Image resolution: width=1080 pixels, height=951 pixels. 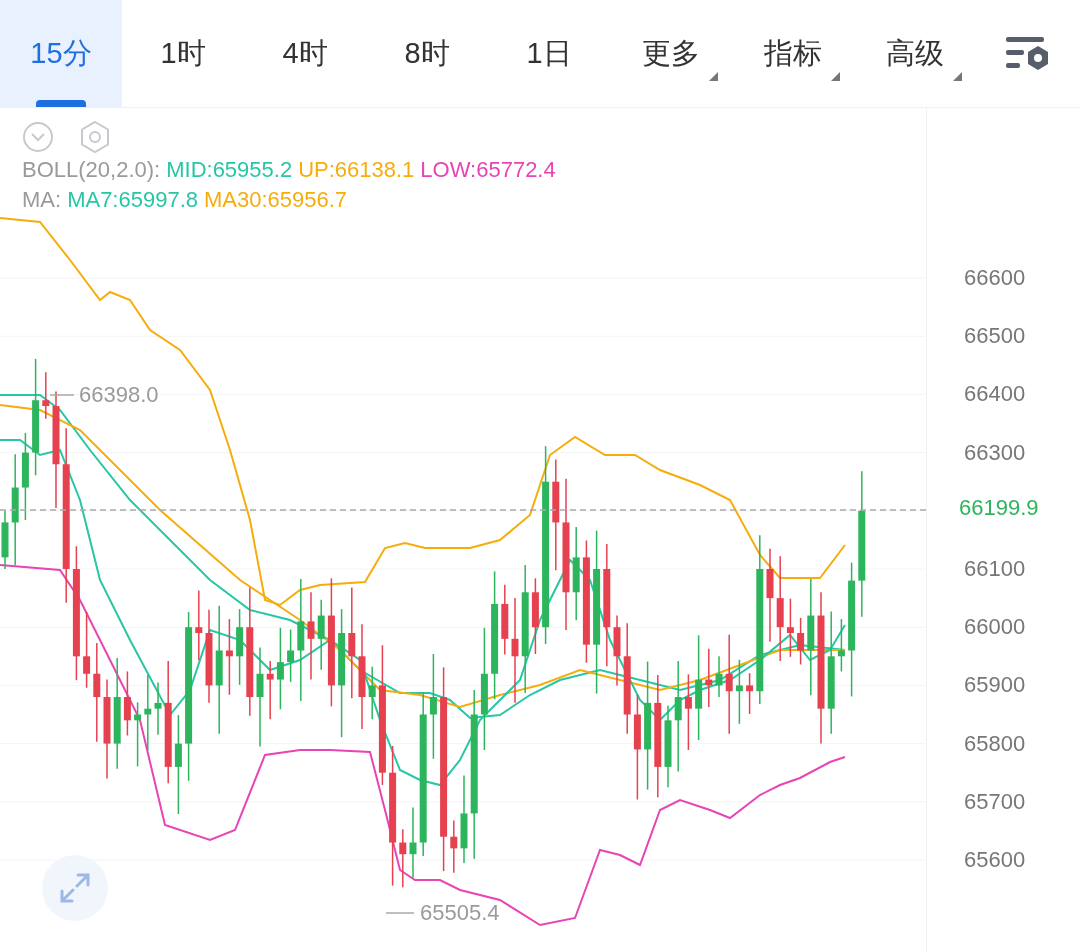 I want to click on timeframe-tab: 8时, so click(x=427, y=53).